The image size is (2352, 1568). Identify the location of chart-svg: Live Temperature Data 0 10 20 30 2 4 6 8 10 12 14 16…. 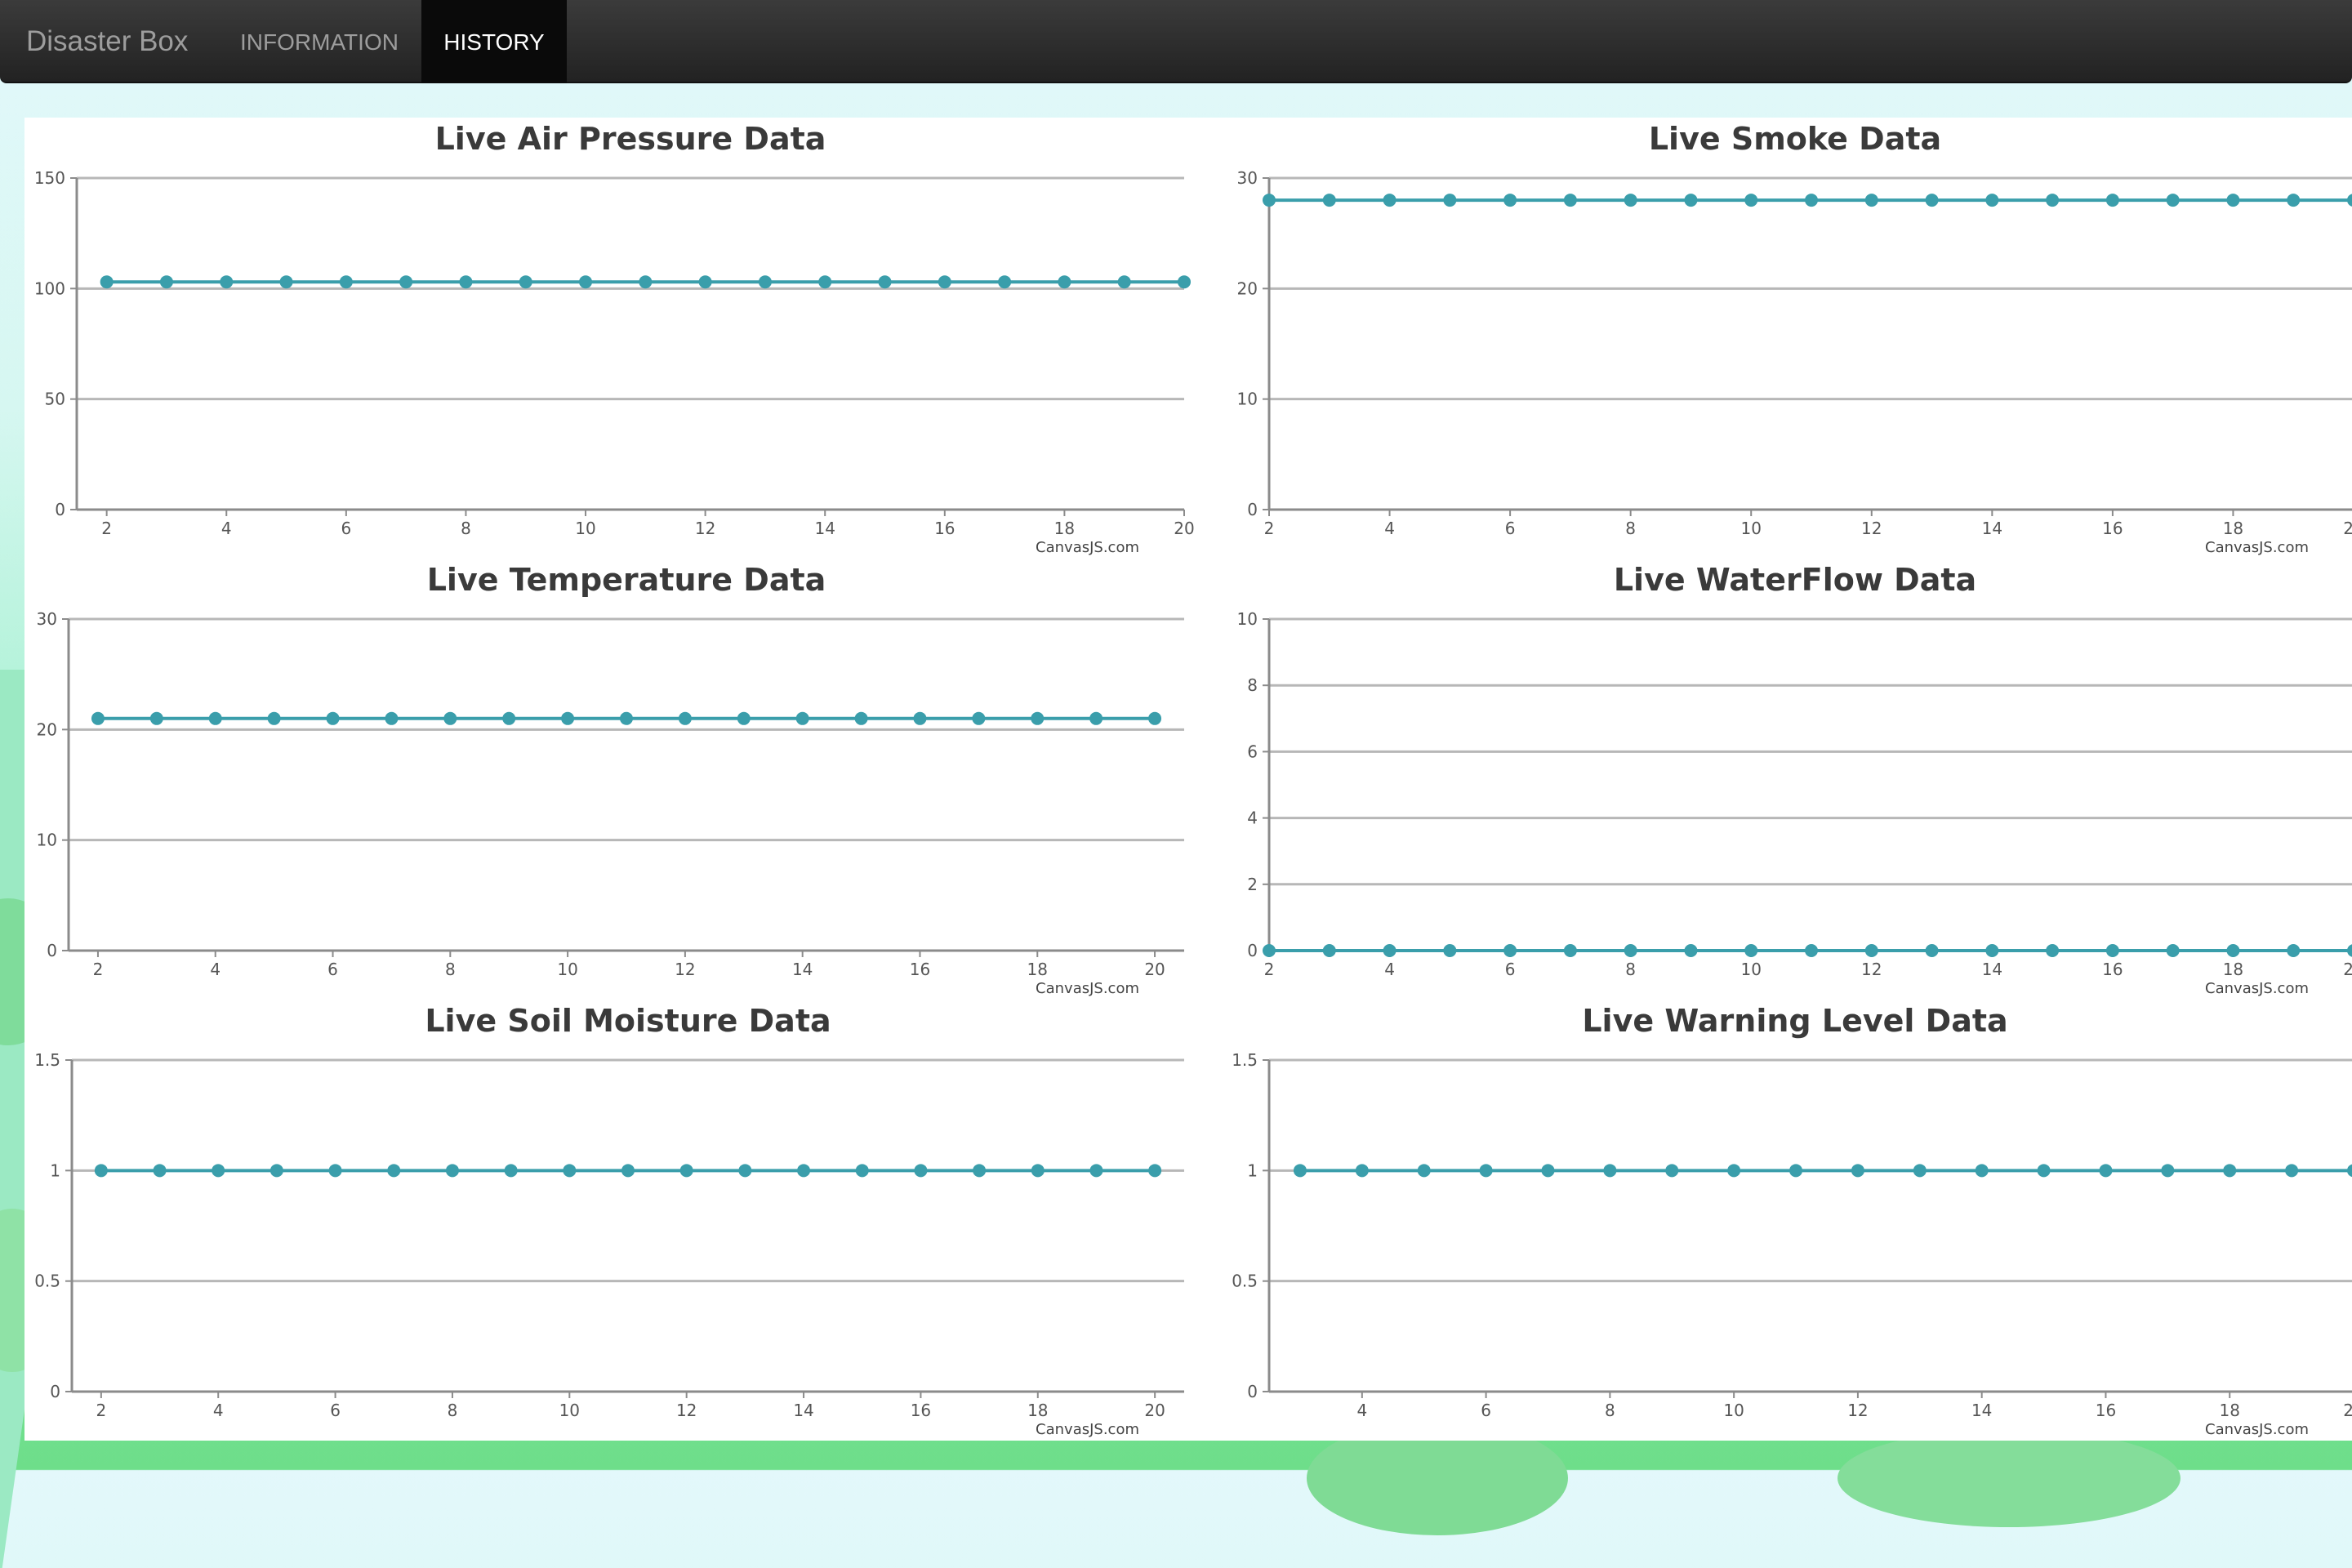
(610, 779).